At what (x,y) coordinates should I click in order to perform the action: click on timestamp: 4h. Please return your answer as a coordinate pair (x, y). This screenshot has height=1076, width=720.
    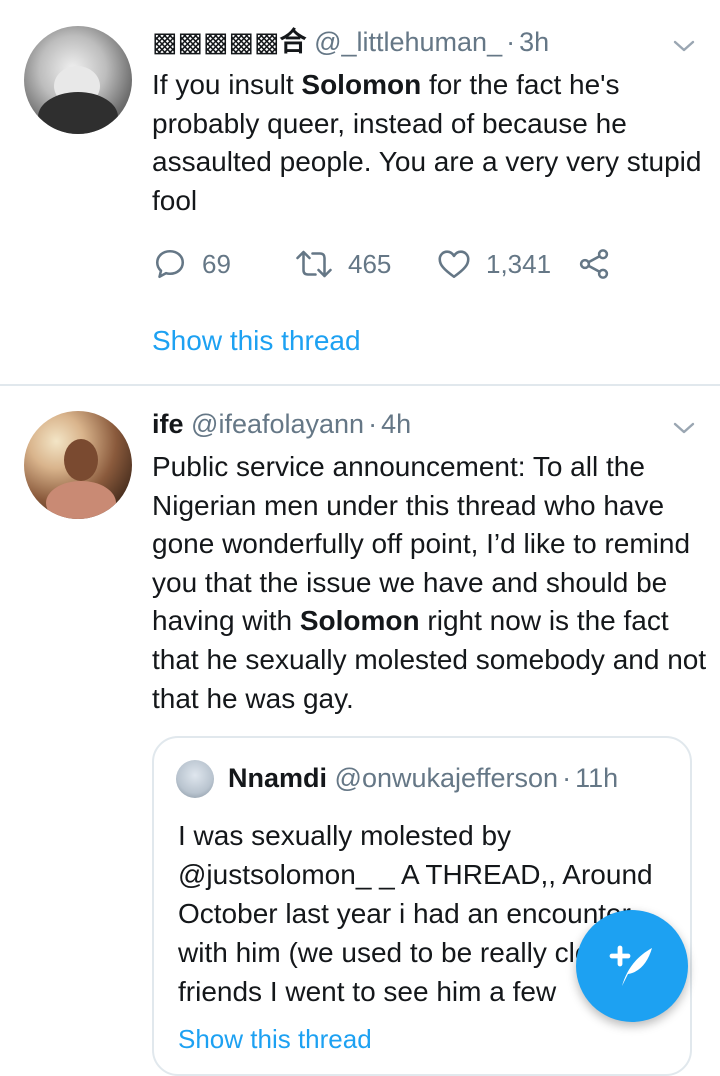
    Looking at the image, I should click on (396, 424).